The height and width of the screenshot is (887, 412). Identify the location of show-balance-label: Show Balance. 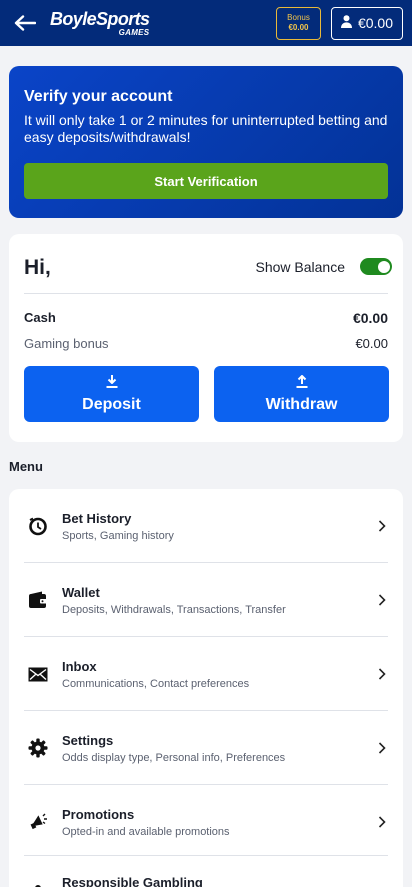
(300, 266).